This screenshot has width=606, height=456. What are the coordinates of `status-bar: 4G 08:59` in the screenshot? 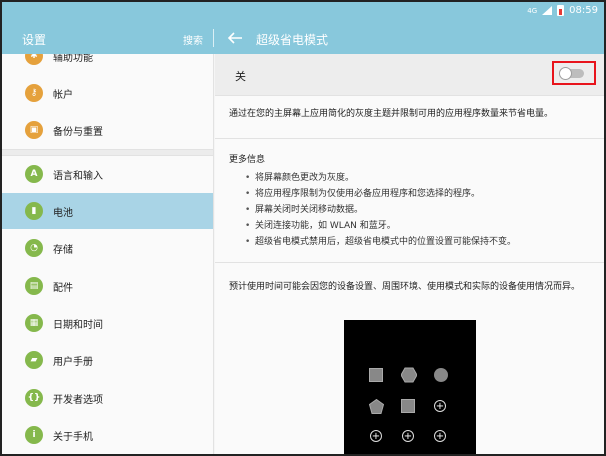 It's located at (303, 12).